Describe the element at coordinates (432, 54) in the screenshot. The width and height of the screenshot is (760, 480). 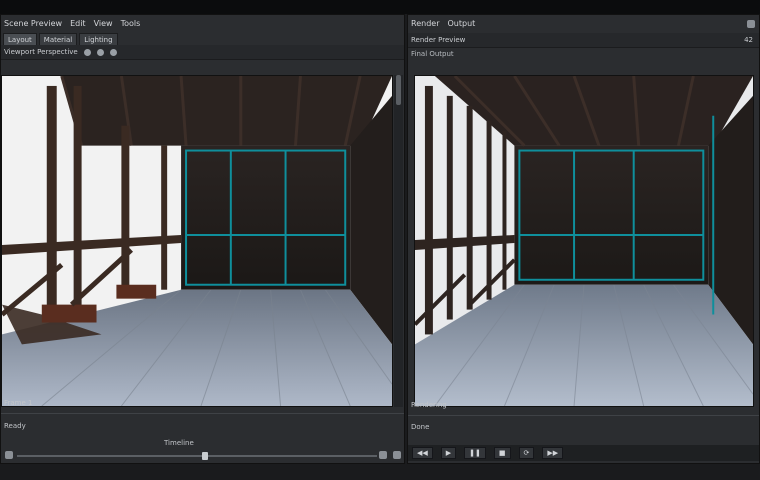
I see `right-subbar: Final Output` at that location.